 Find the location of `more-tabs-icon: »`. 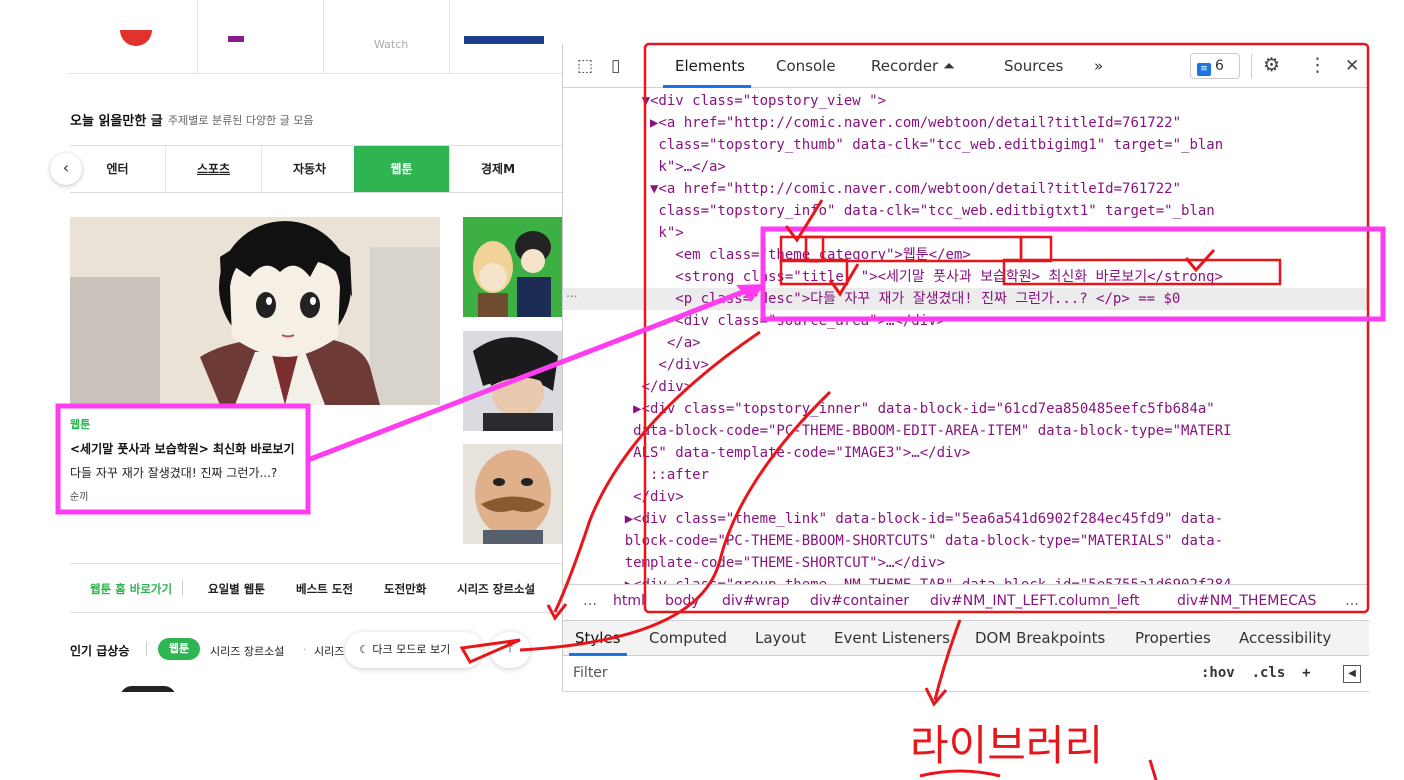

more-tabs-icon: » is located at coordinates (1098, 66).